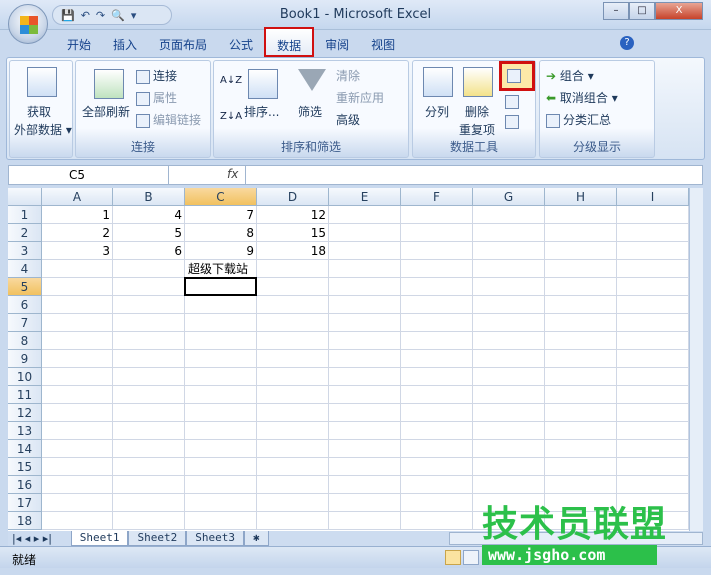  Describe the element at coordinates (221, 269) in the screenshot. I see `cell-value: 超级下载站` at that location.